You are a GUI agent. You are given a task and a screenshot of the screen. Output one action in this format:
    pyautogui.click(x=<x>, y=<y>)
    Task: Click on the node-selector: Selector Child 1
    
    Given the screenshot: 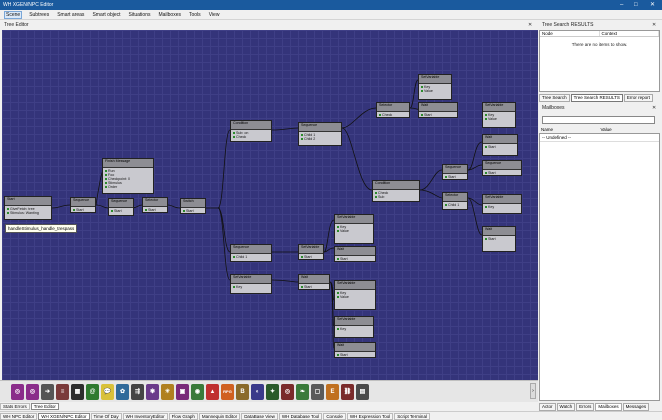 What is the action you would take?
    pyautogui.click(x=455, y=201)
    